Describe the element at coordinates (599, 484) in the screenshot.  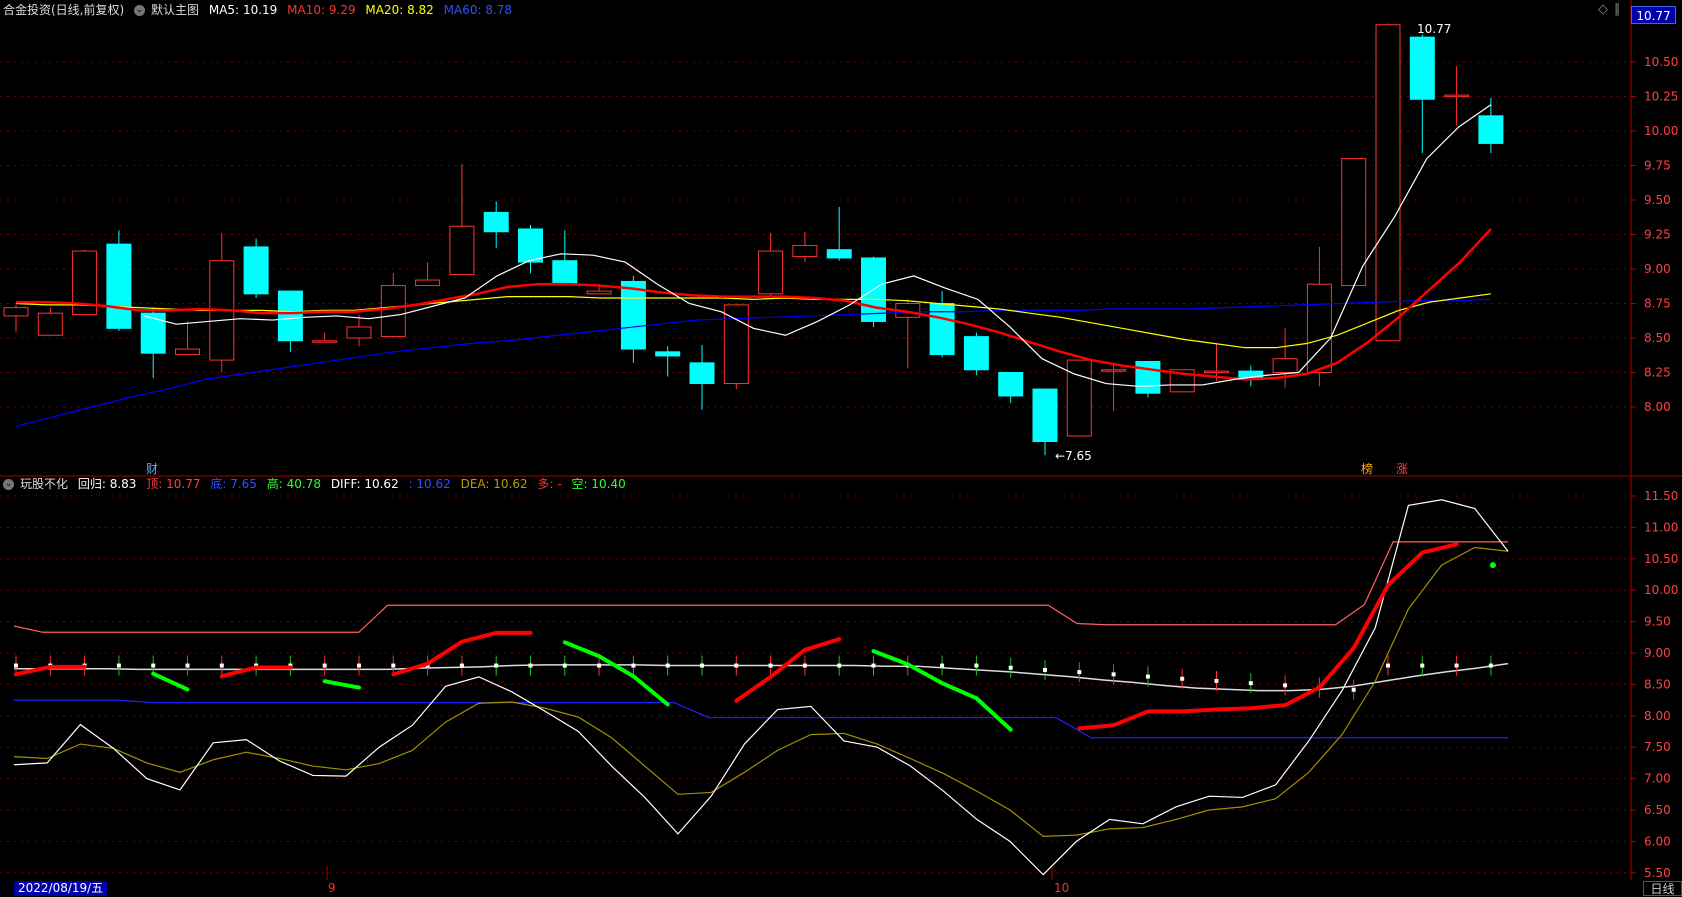
I see `kong-indicator: 空: 10.40` at that location.